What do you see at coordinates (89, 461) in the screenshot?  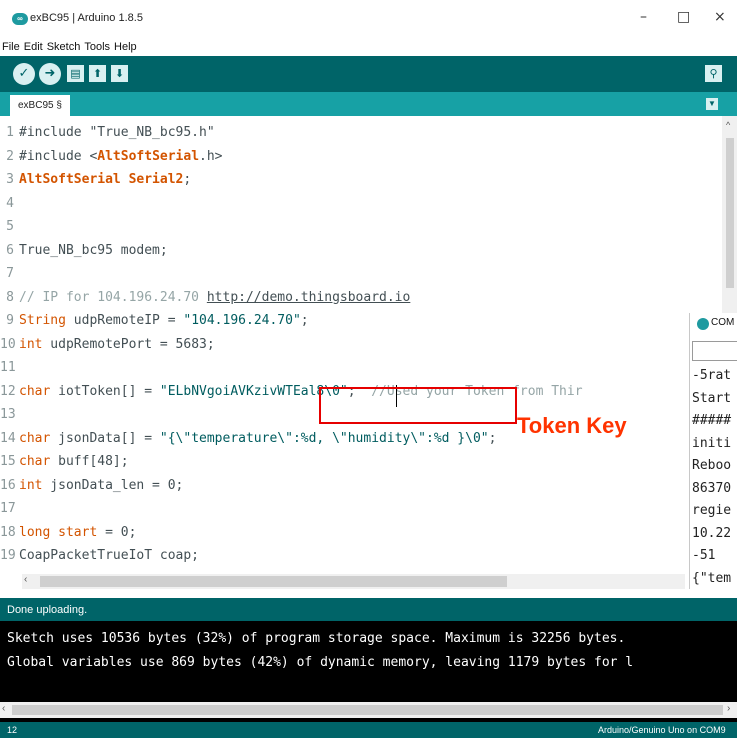 I see `code-token: buff[48];` at bounding box center [89, 461].